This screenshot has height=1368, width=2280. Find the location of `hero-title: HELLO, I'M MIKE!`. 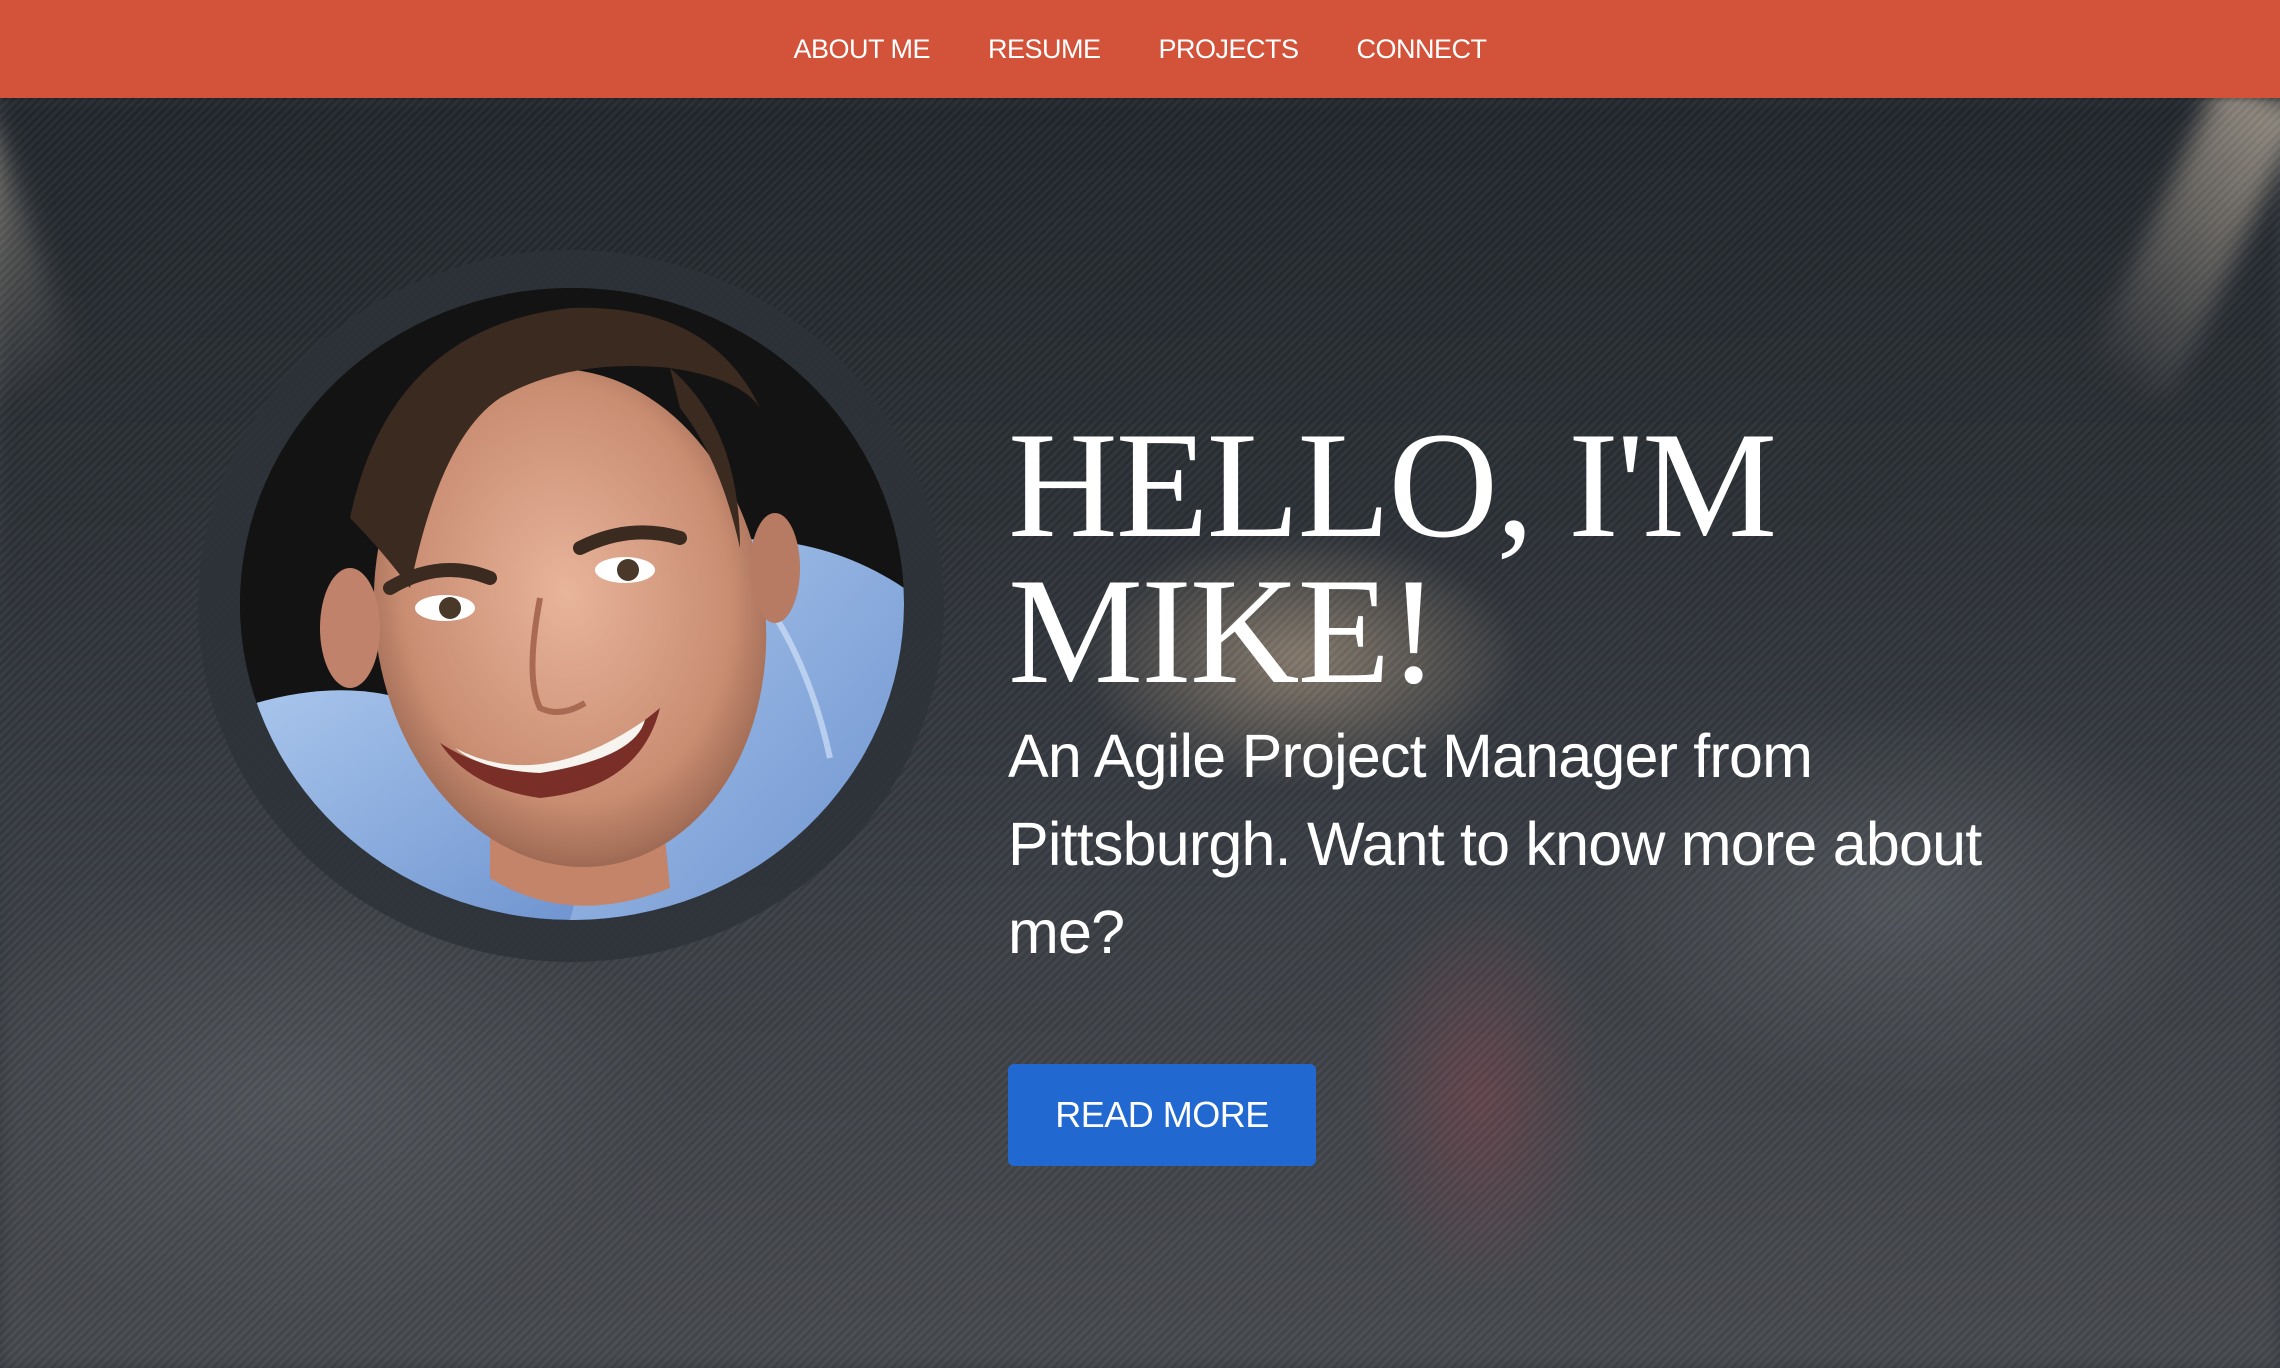

hero-title: HELLO, I'M MIKE! is located at coordinates (1392, 558).